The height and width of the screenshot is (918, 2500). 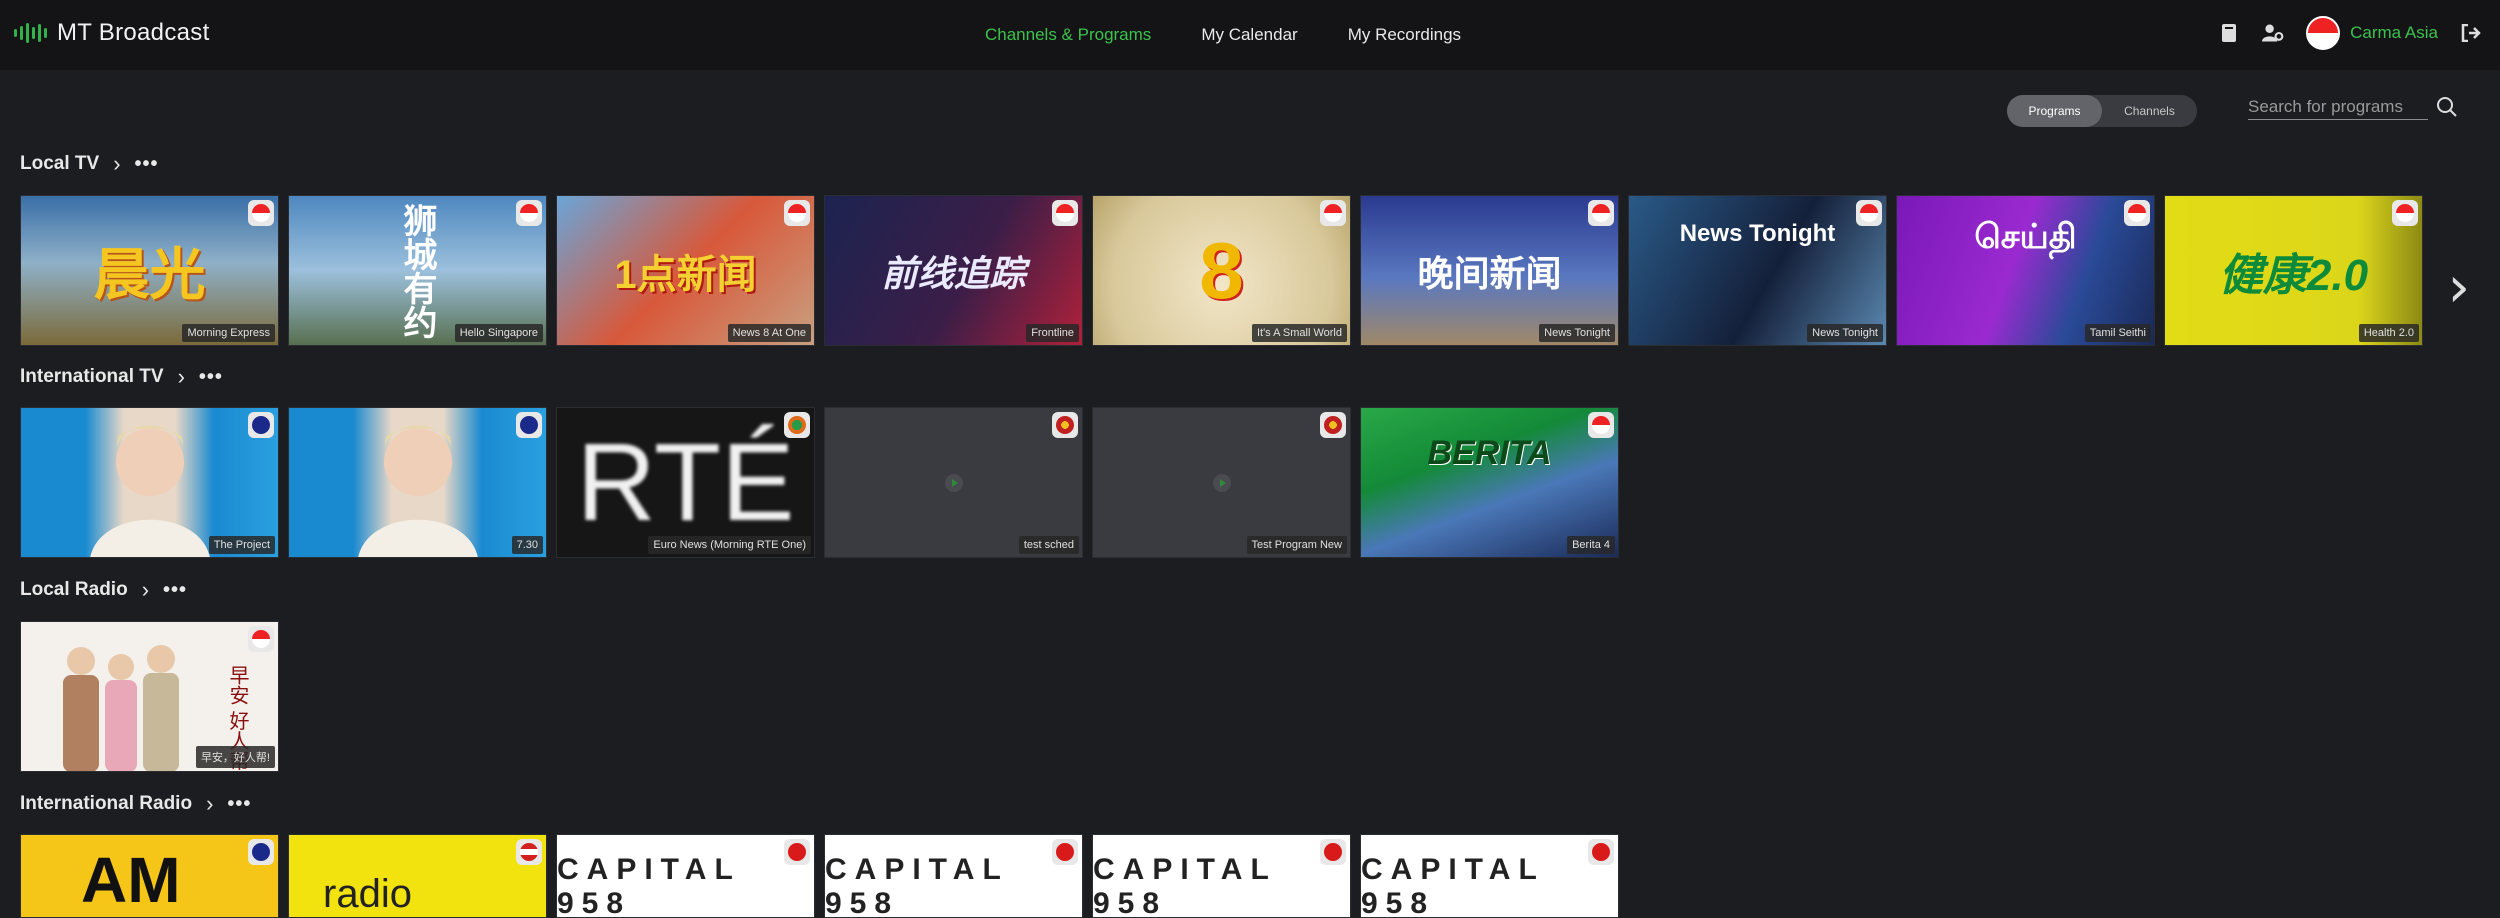 What do you see at coordinates (92, 377) in the screenshot?
I see `row-title: International TV` at bounding box center [92, 377].